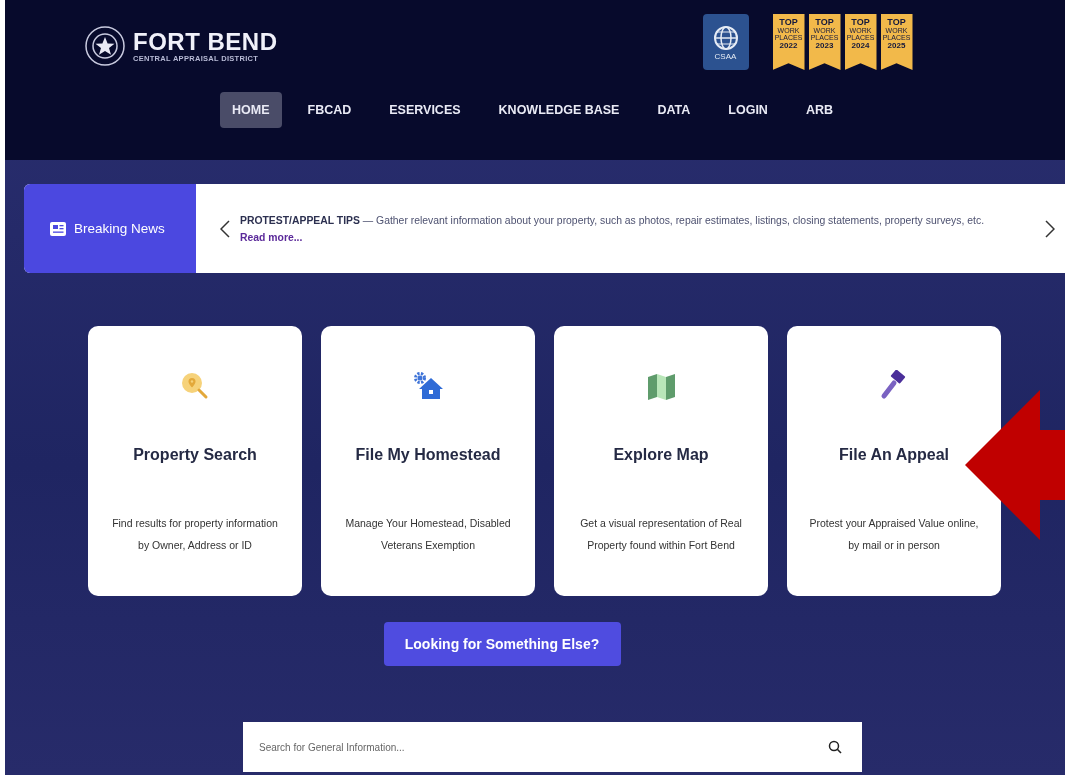 The height and width of the screenshot is (780, 1065). What do you see at coordinates (428, 386) in the screenshot?
I see `gear-house-icon` at bounding box center [428, 386].